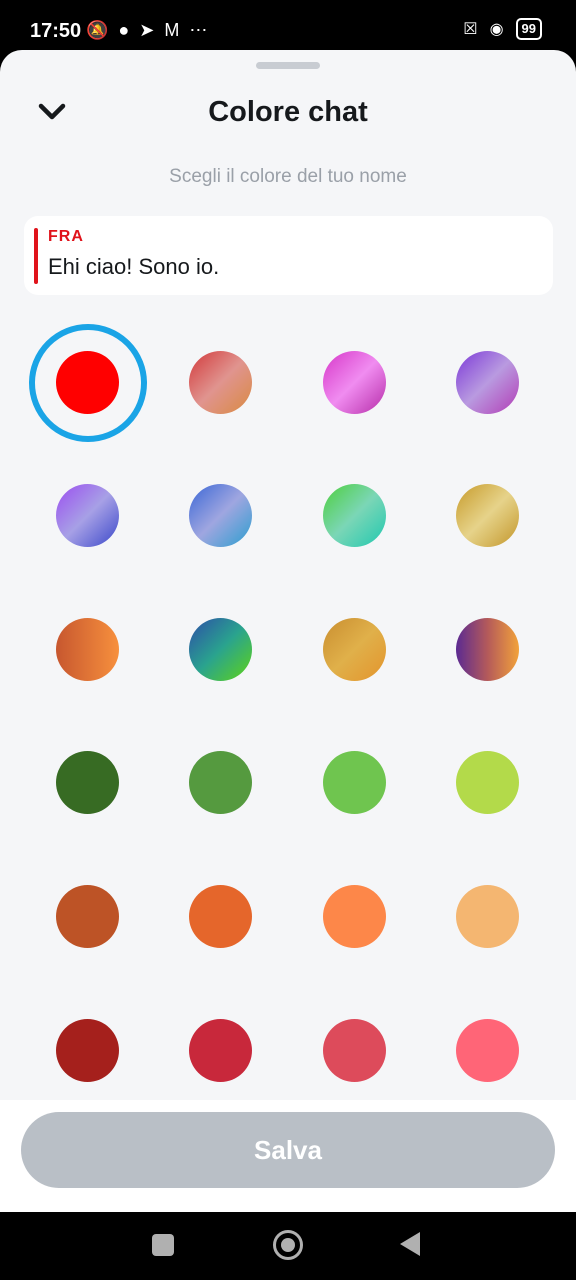 The height and width of the screenshot is (1280, 576). Describe the element at coordinates (87, 1050) in the screenshot. I see `color-swatch-dark-red` at that location.